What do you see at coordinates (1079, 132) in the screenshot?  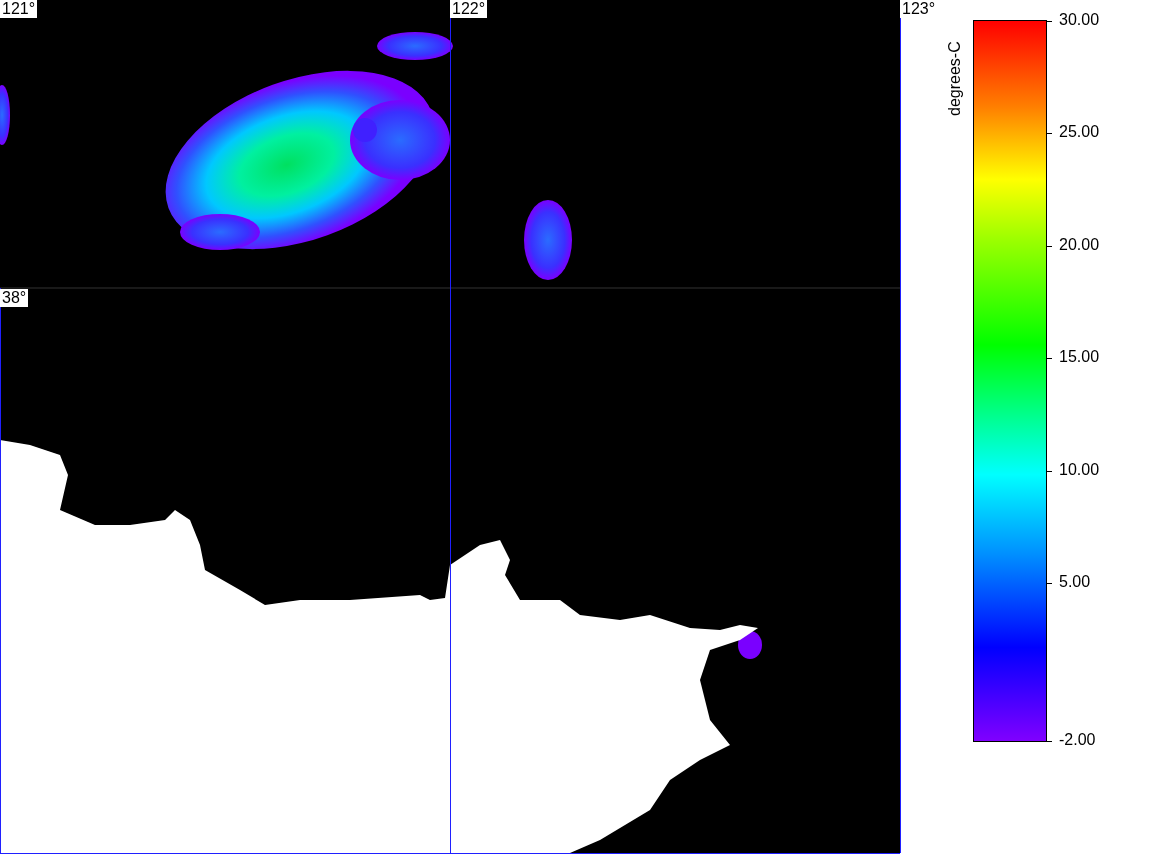 I see `tick-label: 25.00` at bounding box center [1079, 132].